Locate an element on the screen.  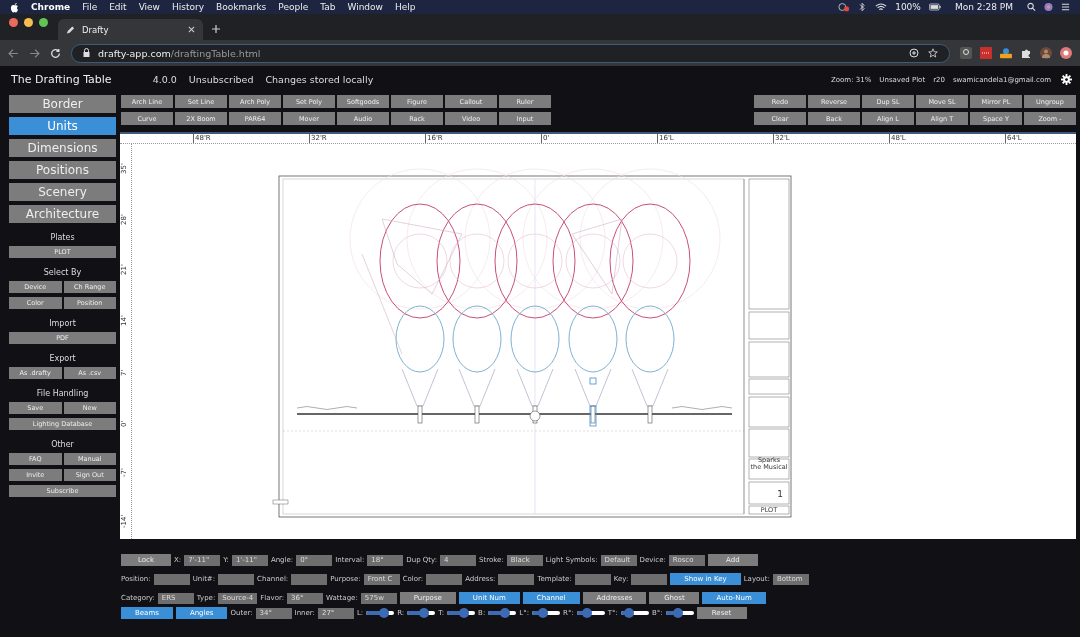
pencil-icon is located at coordinates (70, 29).